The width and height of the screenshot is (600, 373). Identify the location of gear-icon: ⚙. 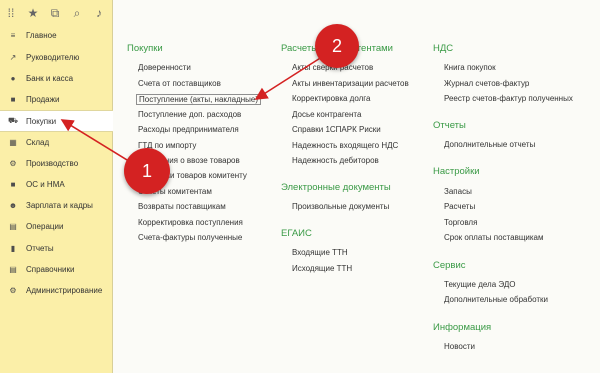
(13, 290).